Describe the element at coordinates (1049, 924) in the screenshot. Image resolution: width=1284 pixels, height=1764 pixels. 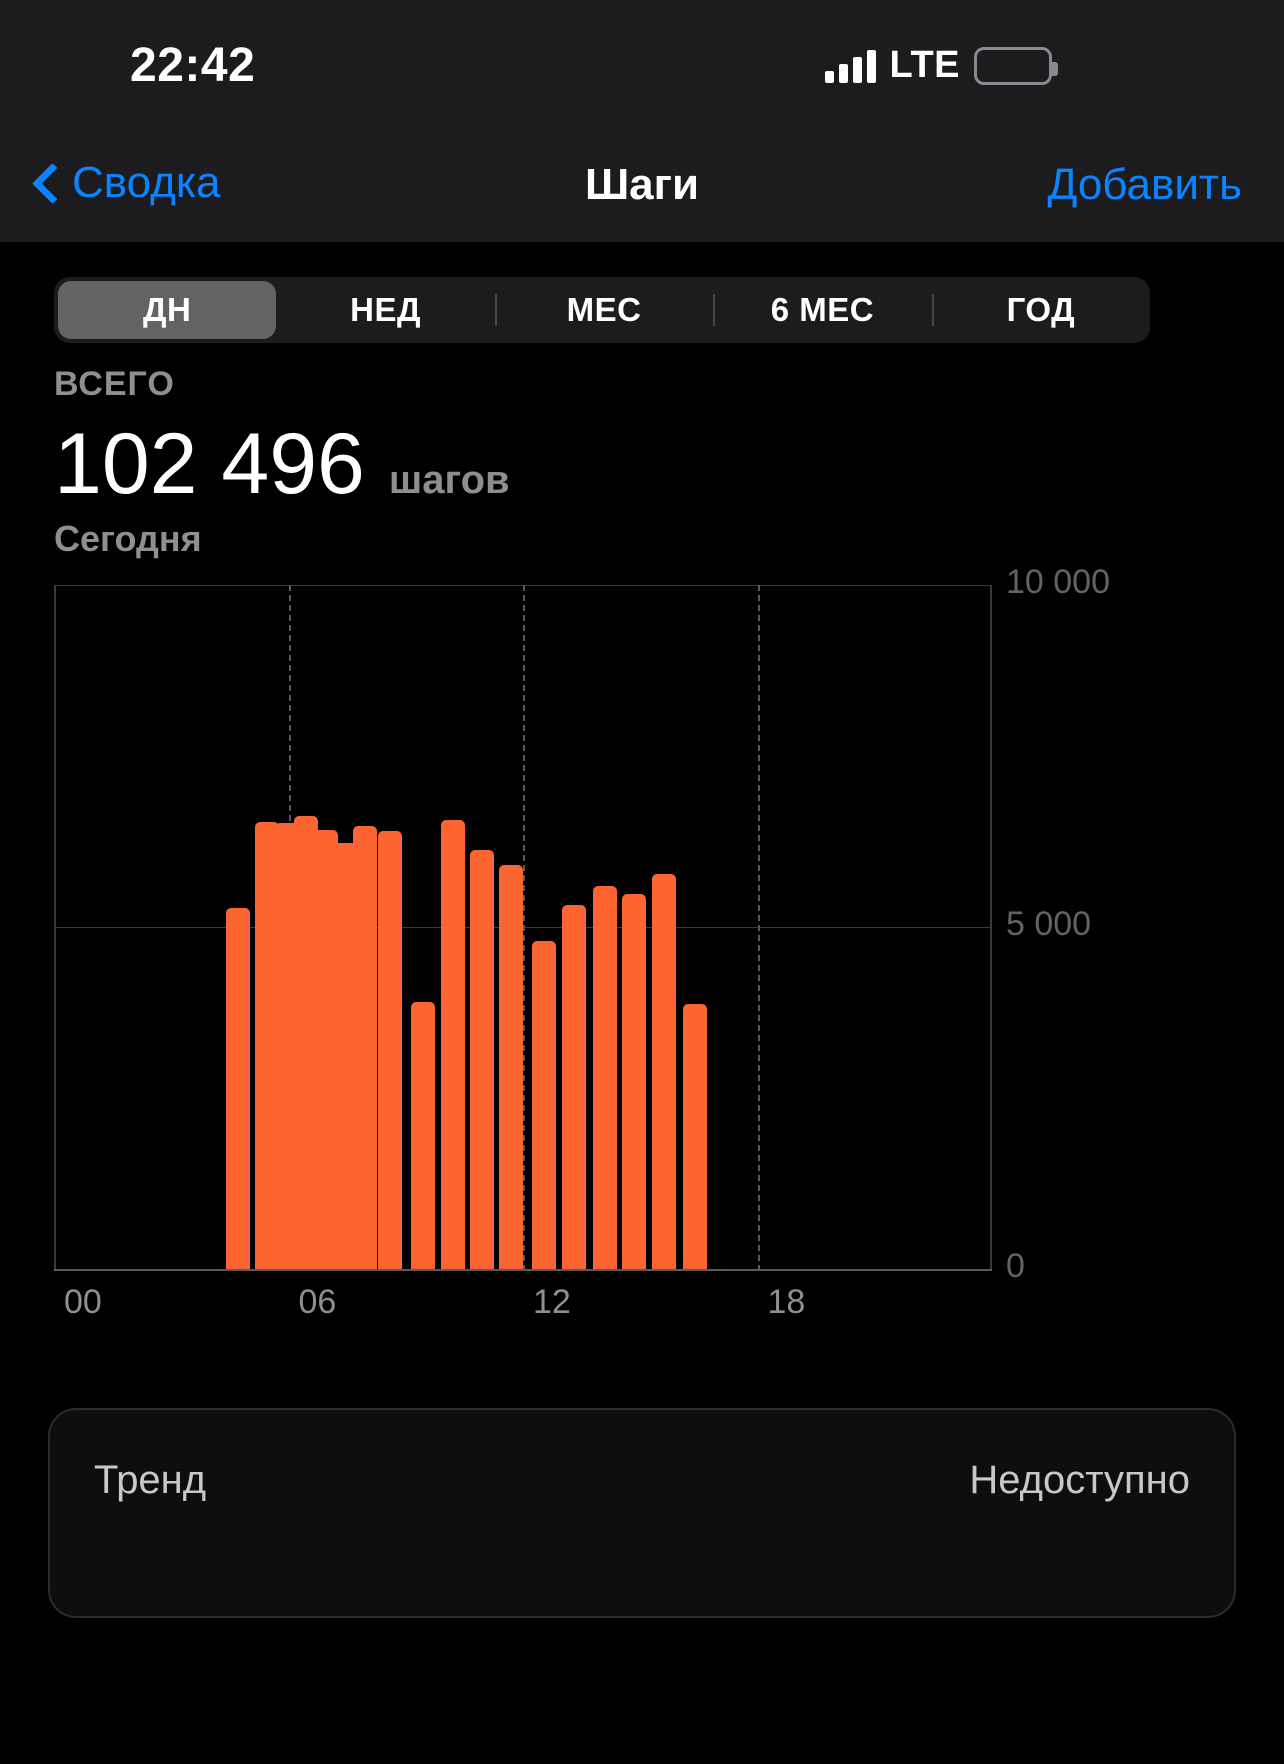
I see `y-axis-tick-label: 5 000` at that location.